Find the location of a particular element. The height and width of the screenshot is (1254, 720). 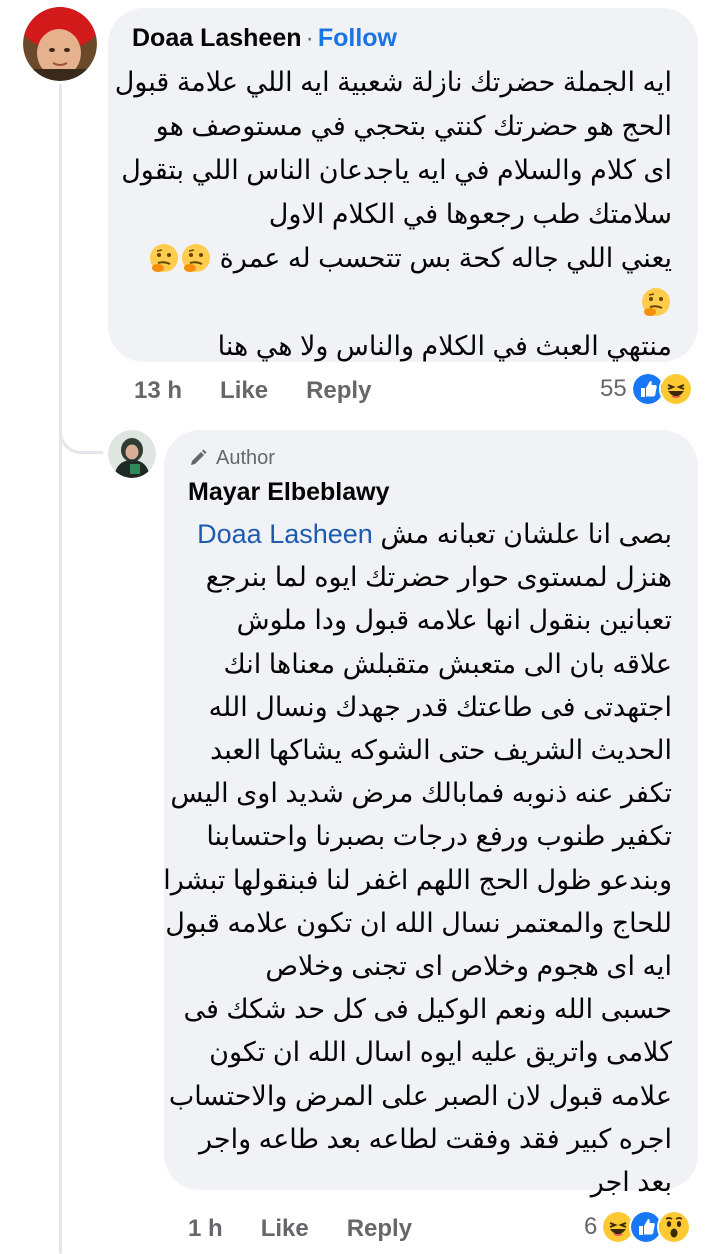

thread-connector-elbow is located at coordinates (81, 432).